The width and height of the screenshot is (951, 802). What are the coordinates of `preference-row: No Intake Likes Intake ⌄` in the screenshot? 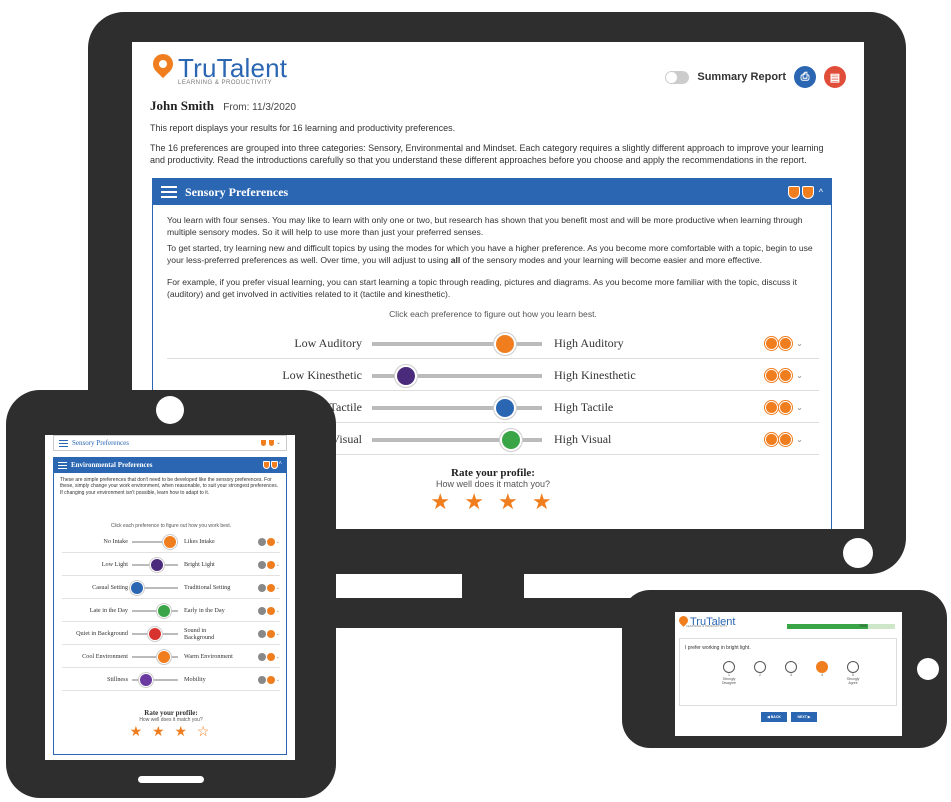 It's located at (171, 542).